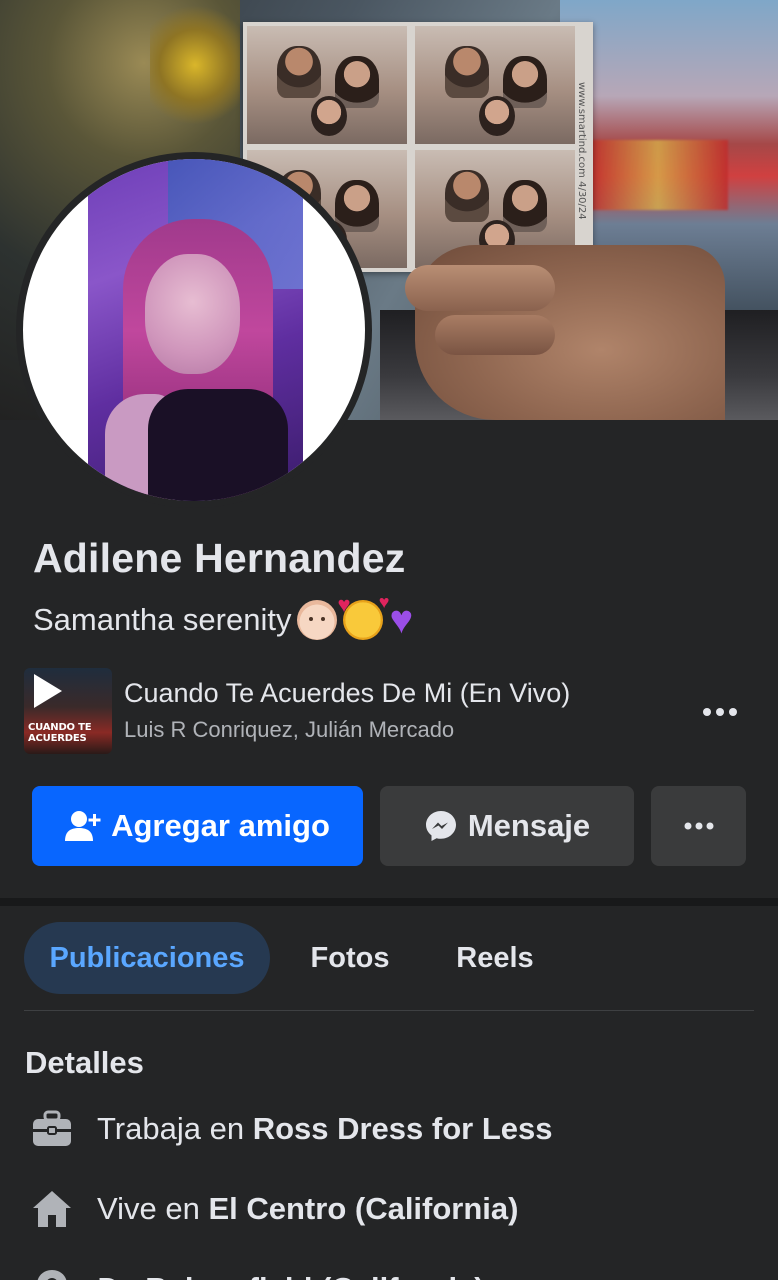 This screenshot has height=1280, width=778. I want to click on detail-from-value: Bakersfield (California), so click(314, 1275).